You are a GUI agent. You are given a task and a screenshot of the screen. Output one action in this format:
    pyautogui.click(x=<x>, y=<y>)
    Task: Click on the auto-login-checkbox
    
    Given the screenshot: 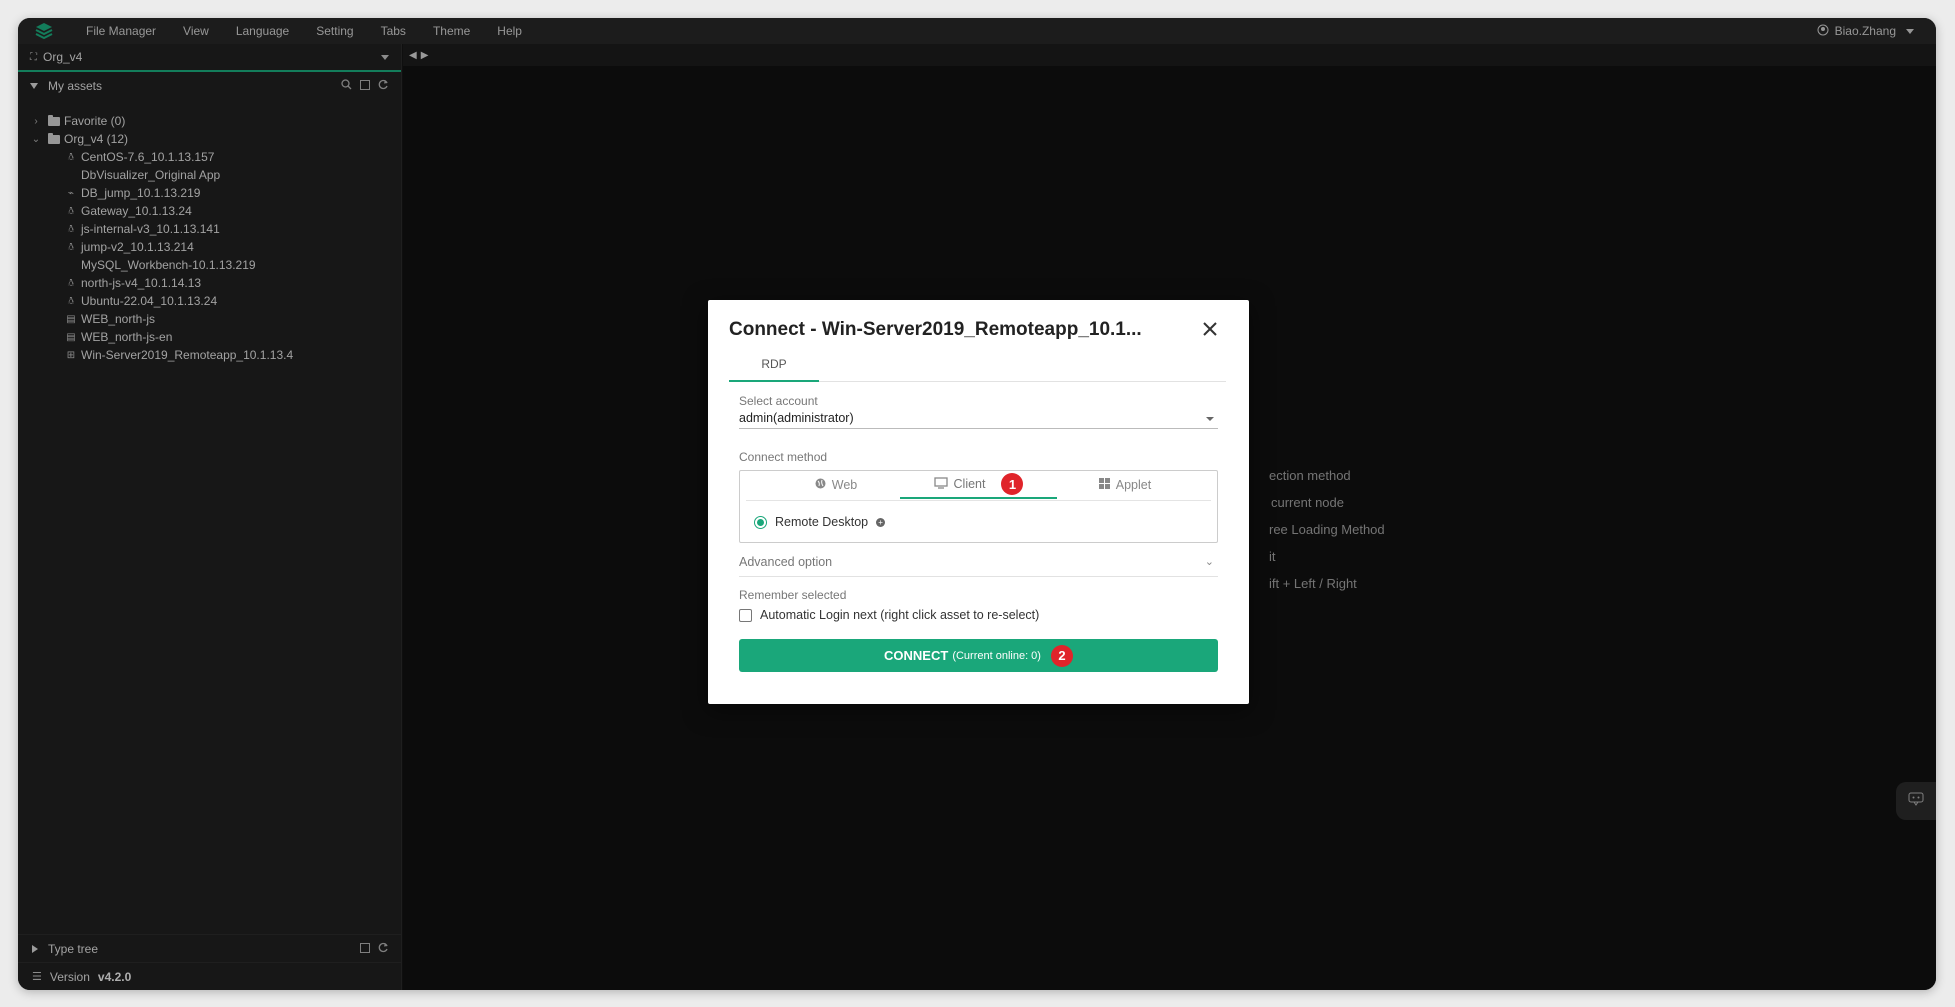 What is the action you would take?
    pyautogui.click(x=745, y=615)
    